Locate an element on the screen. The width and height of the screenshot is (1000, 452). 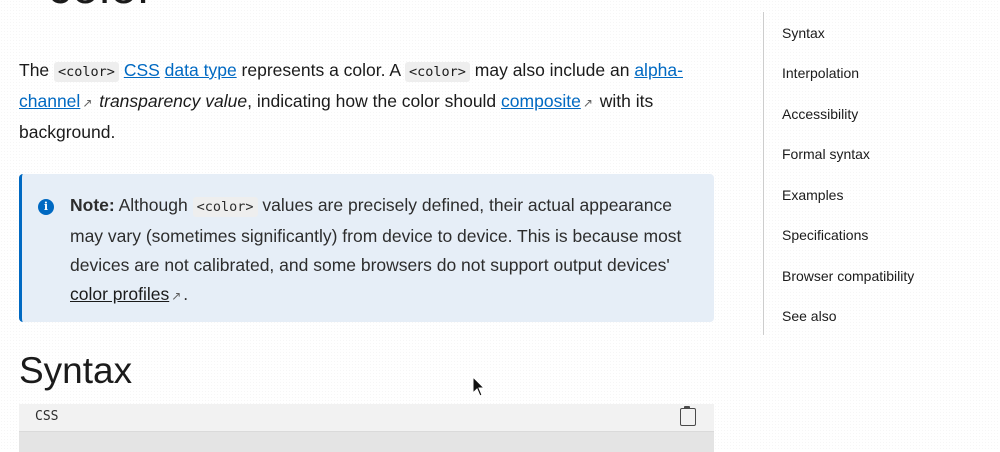
intro-text: may also include an is located at coordinates (552, 70).